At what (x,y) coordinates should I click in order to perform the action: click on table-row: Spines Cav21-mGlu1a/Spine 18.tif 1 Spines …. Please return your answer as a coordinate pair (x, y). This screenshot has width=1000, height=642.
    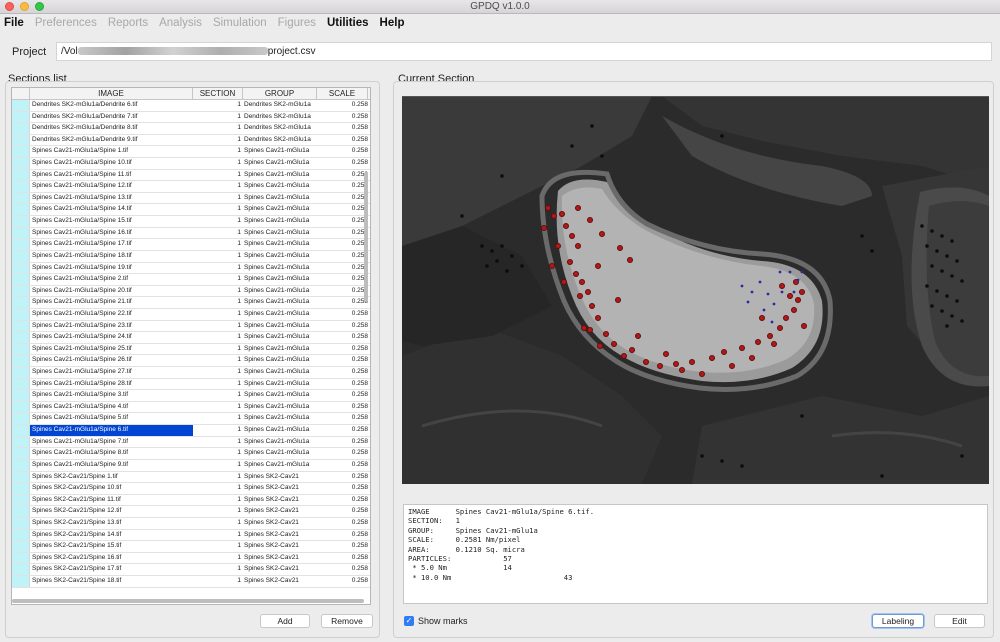
    Looking at the image, I should click on (191, 256).